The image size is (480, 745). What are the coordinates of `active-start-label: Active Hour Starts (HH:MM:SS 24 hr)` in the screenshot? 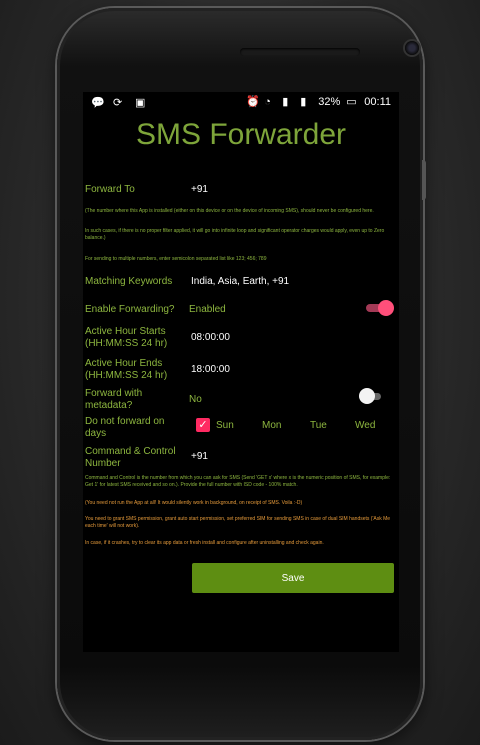 It's located at (126, 337).